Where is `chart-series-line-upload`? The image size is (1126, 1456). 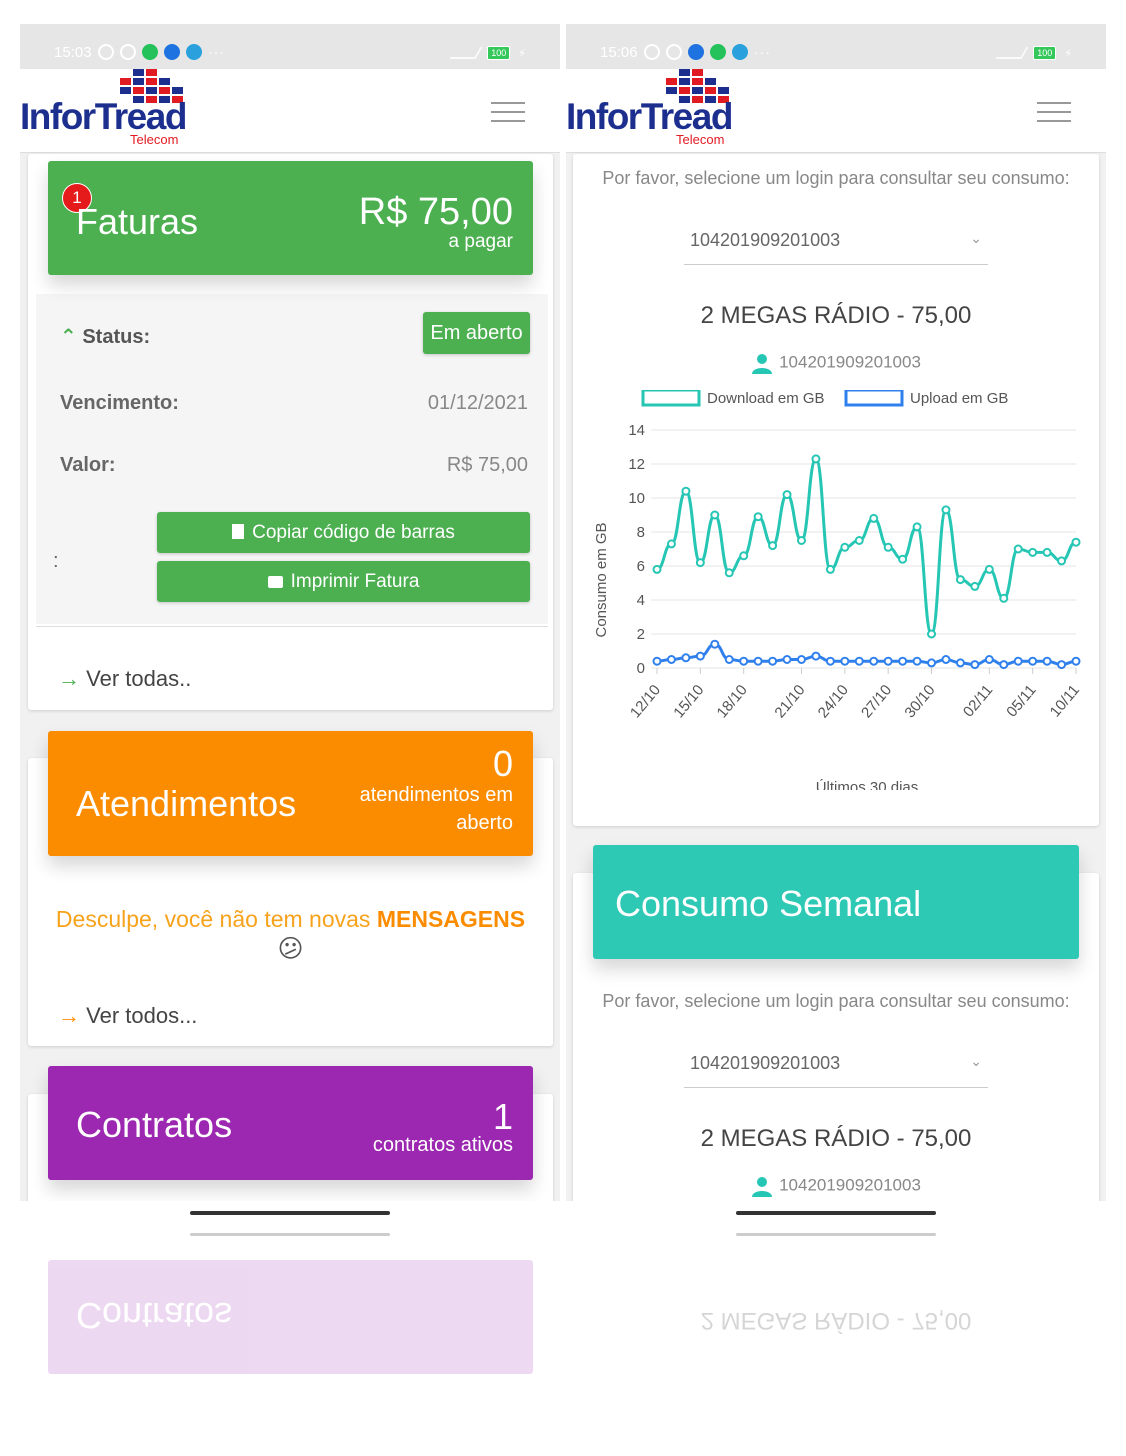
chart-series-line-upload is located at coordinates (866, 654).